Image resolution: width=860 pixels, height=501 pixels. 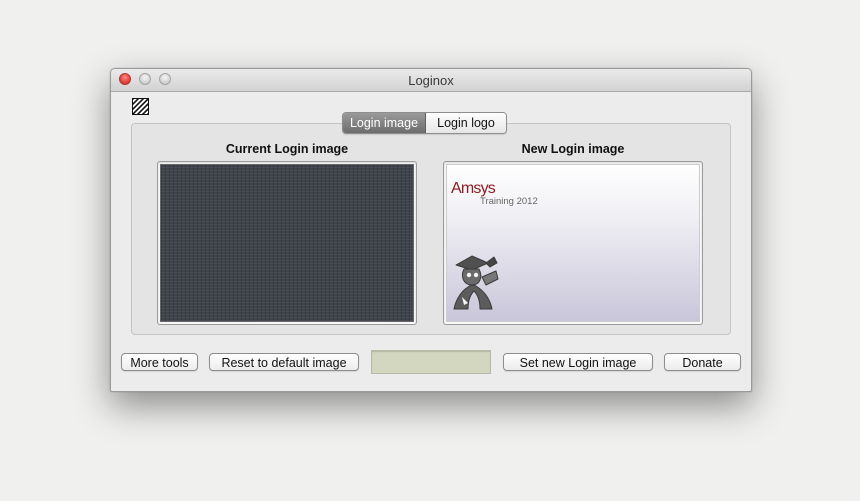 I want to click on current-login-image, so click(x=287, y=243).